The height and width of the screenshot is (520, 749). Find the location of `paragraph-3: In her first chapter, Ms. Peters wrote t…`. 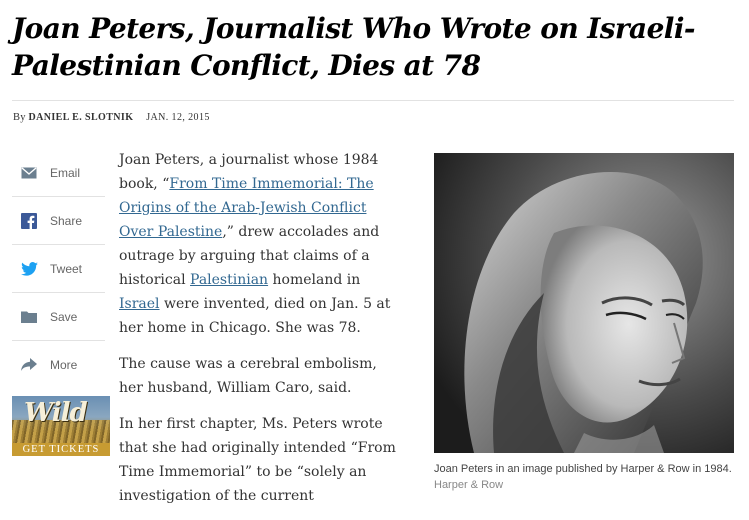

paragraph-3: In her first chapter, Ms. Peters wrote t… is located at coordinates (257, 460).